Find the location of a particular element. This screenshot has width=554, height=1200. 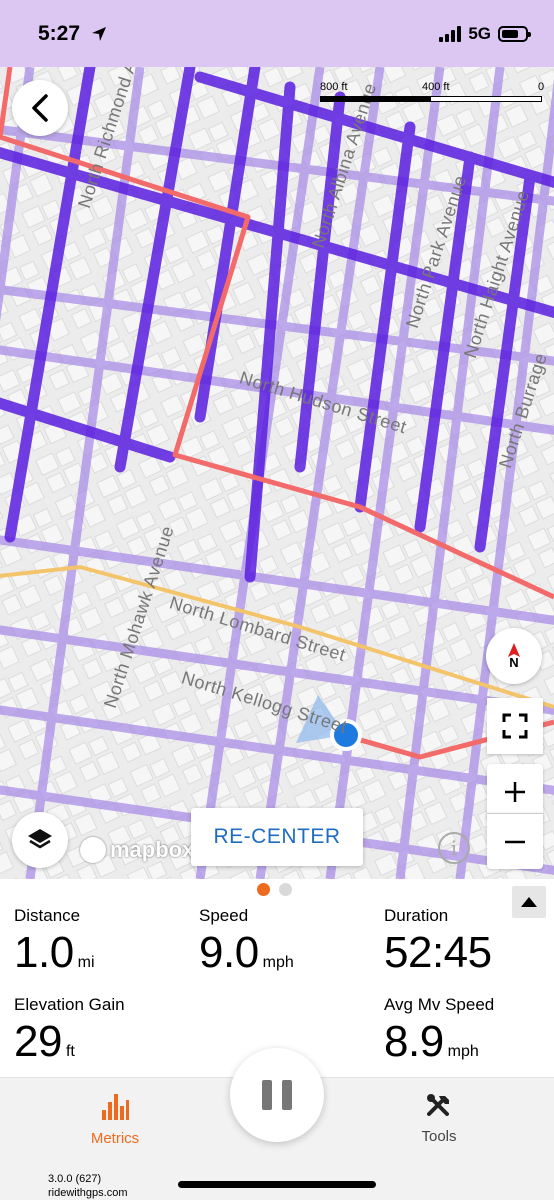

status-bar: 5:27 5G is located at coordinates (277, 33).